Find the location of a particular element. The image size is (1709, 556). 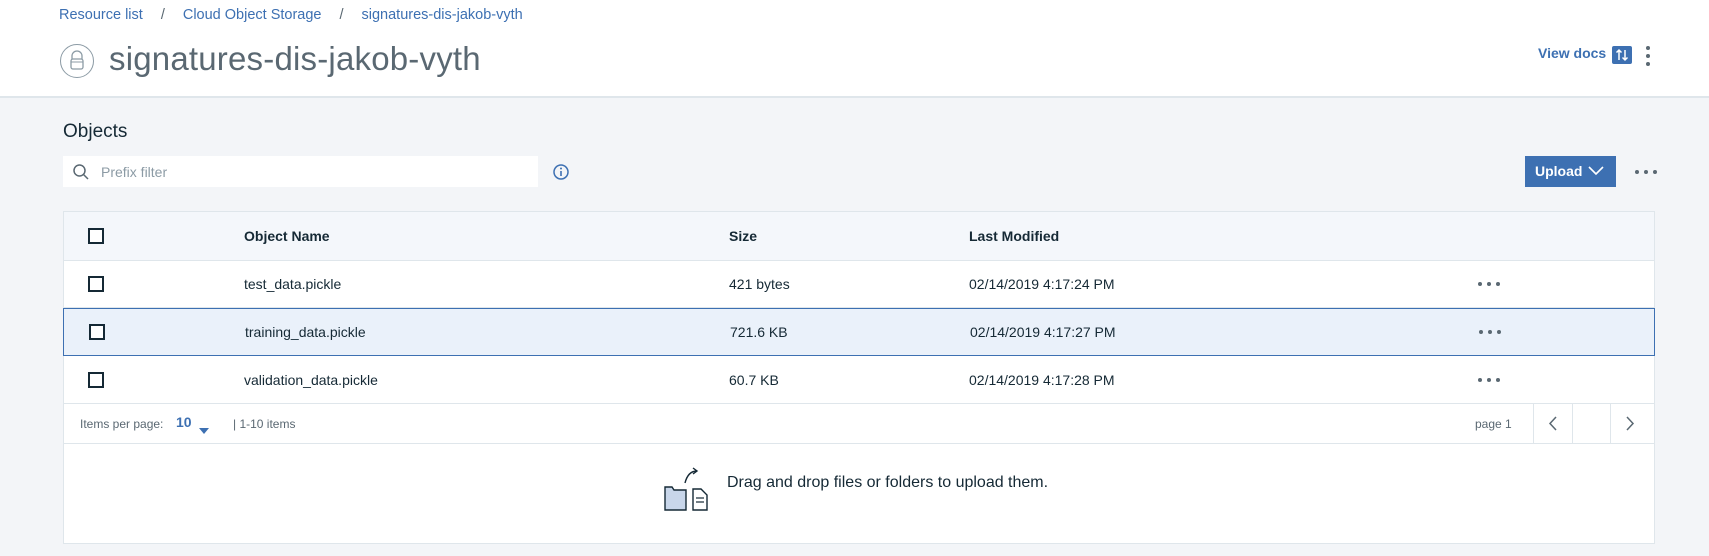

chevron-right-icon is located at coordinates (1630, 423).